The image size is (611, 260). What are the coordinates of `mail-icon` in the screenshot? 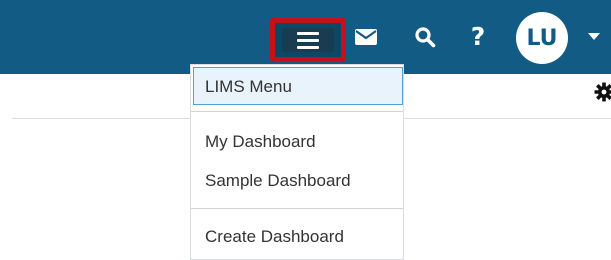 It's located at (366, 37).